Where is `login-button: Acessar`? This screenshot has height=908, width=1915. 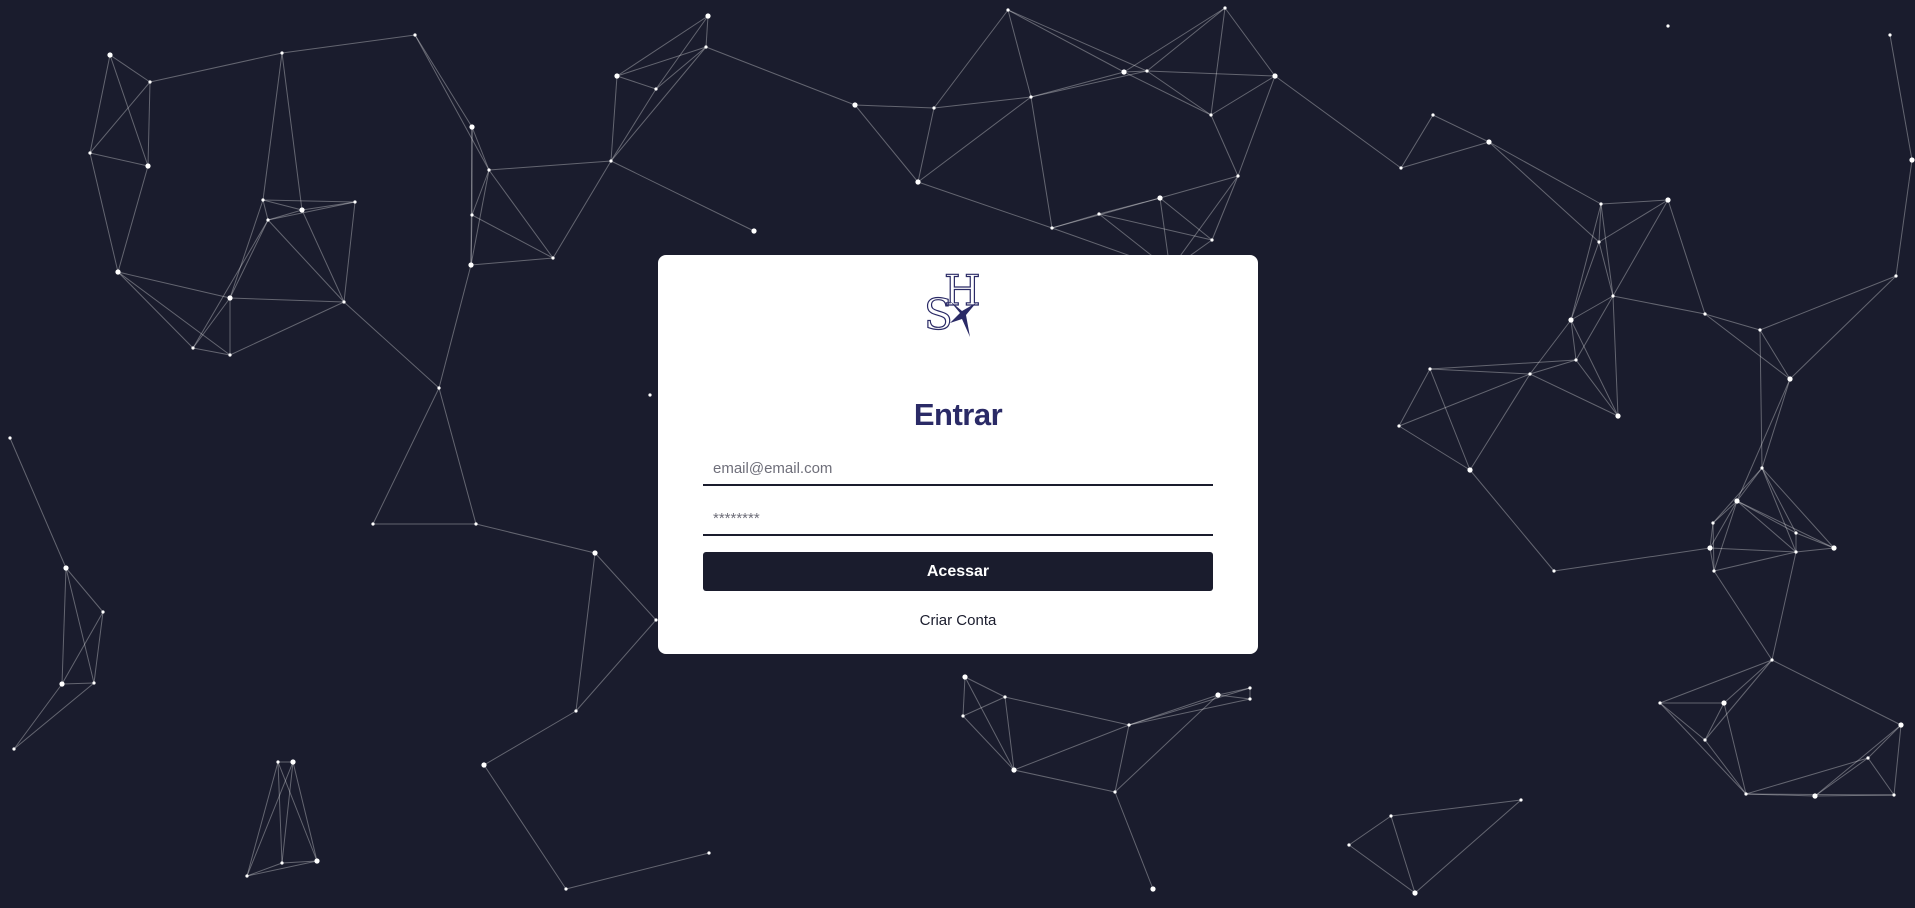 login-button: Acessar is located at coordinates (958, 571).